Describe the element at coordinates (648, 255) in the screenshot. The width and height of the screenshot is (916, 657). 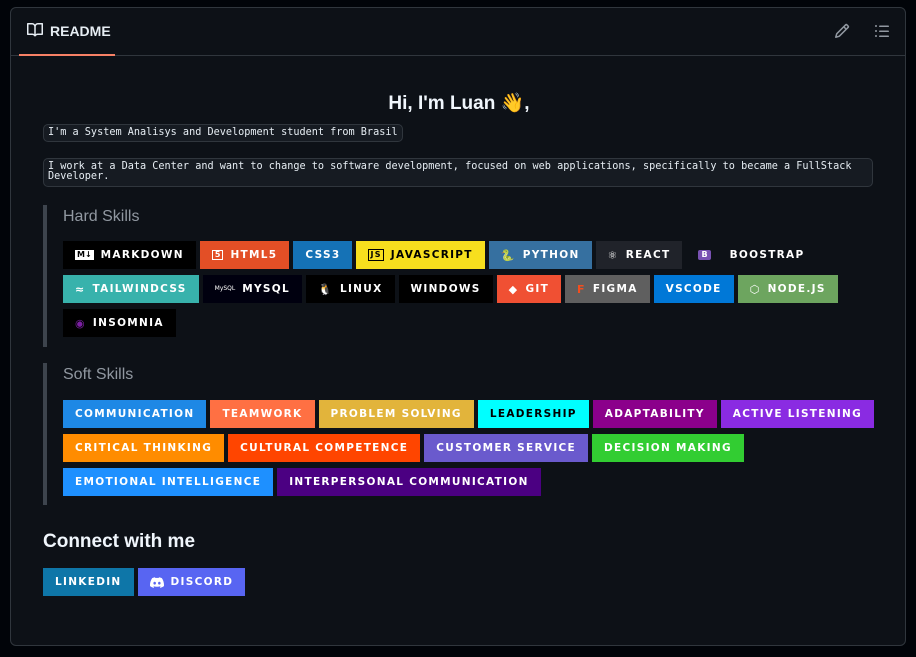
I see `badge-label: REACT` at that location.